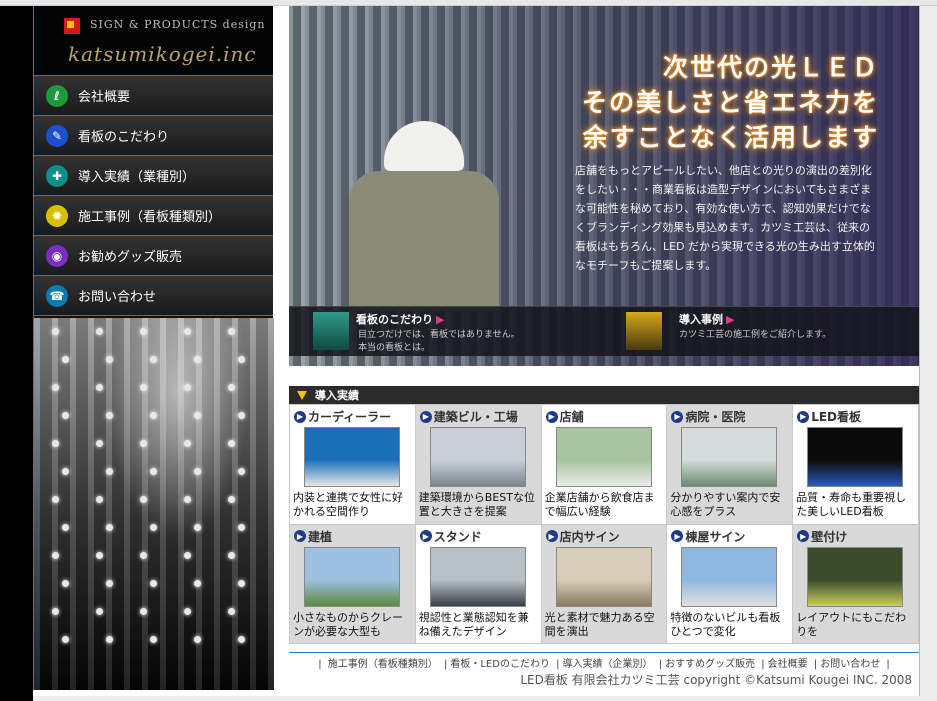 Image resolution: width=937 pixels, height=701 pixels. Describe the element at coordinates (644, 331) in the screenshot. I see `jirei-thumb` at that location.